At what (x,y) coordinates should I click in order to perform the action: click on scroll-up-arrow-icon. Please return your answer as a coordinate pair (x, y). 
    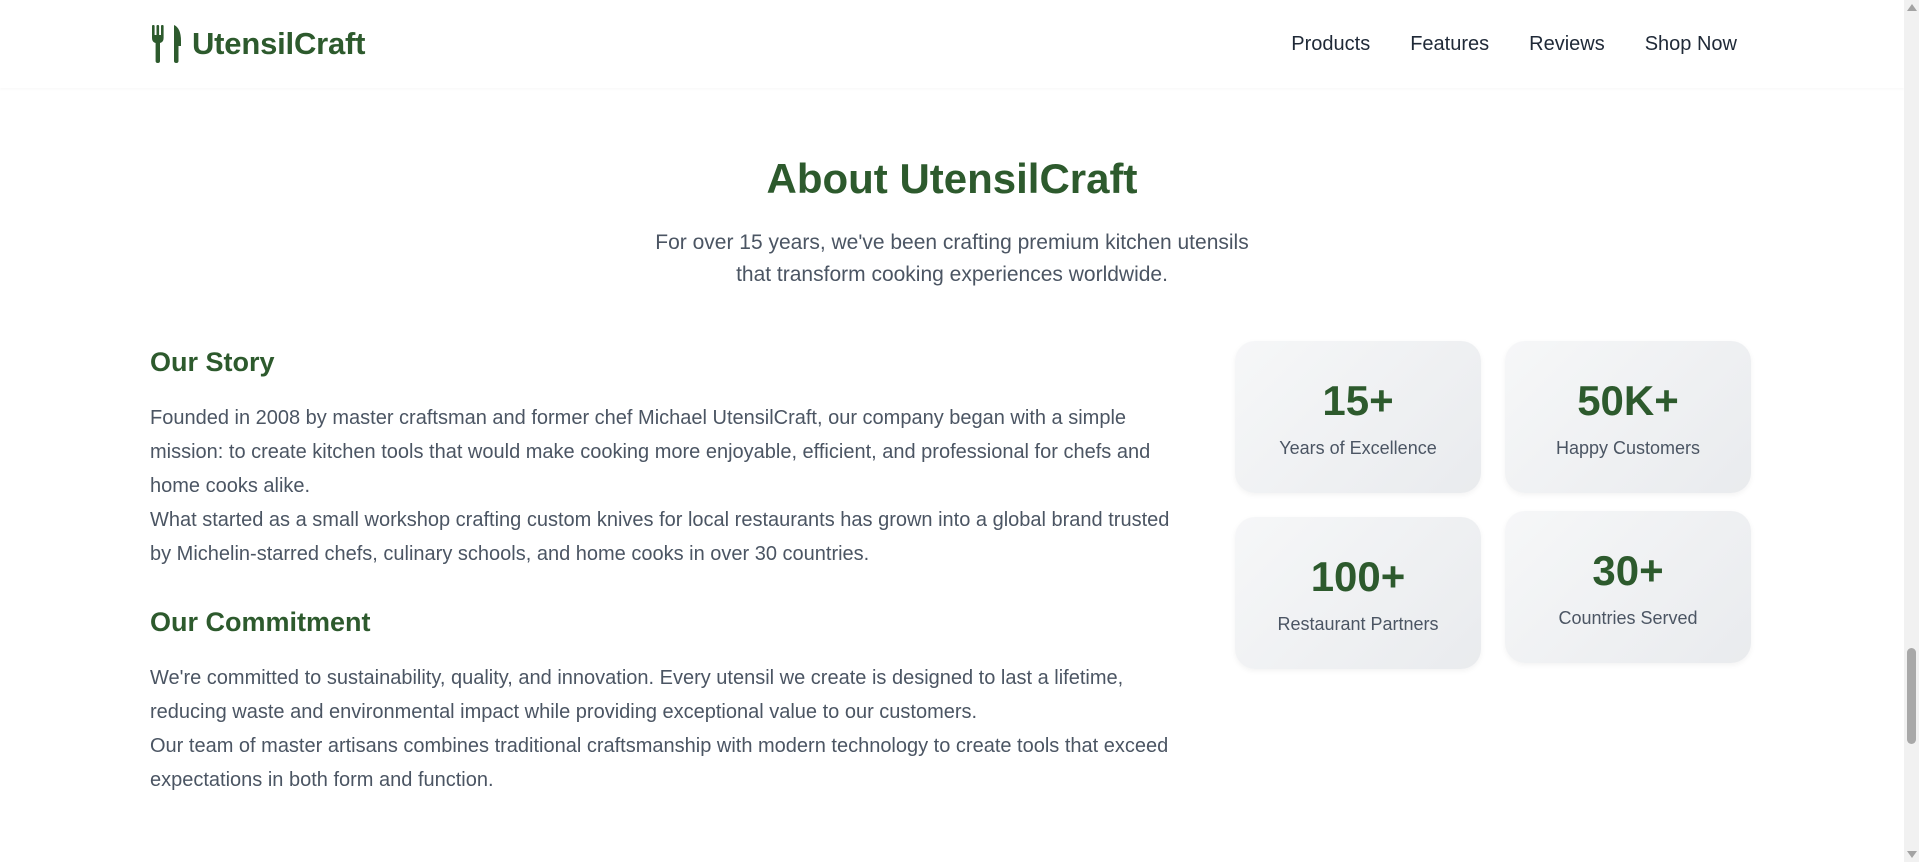
    Looking at the image, I should click on (1912, 7).